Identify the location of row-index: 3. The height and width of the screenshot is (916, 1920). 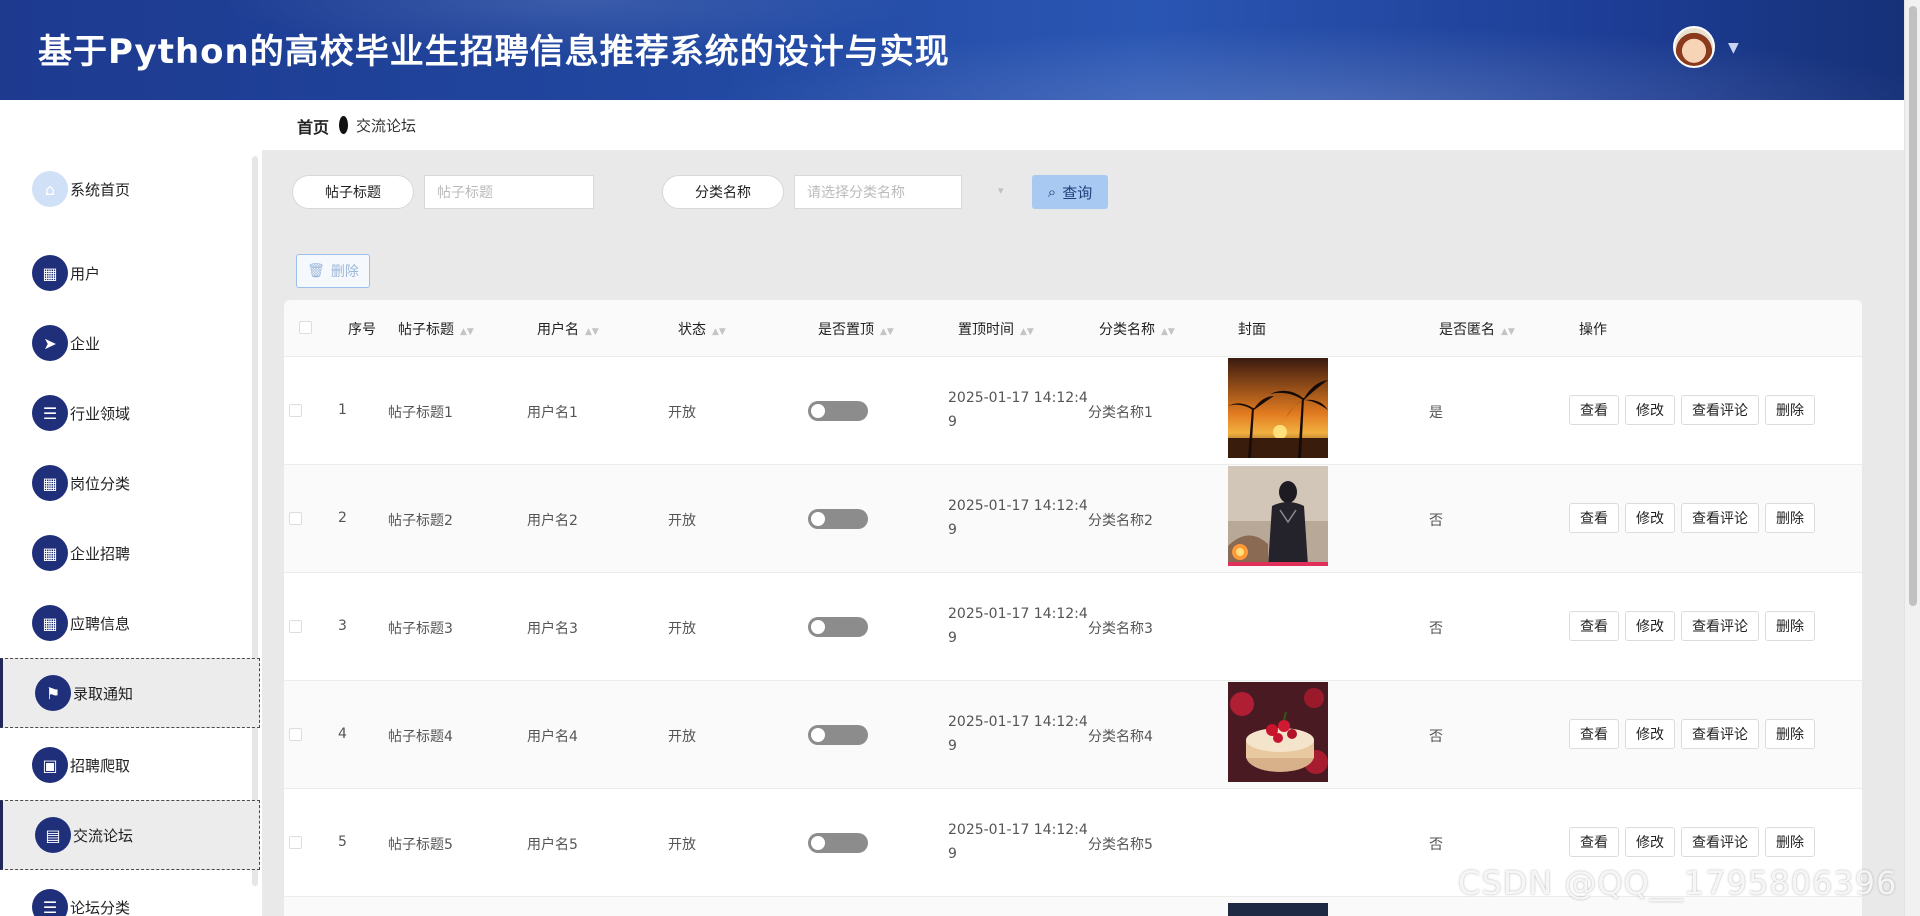
(342, 626).